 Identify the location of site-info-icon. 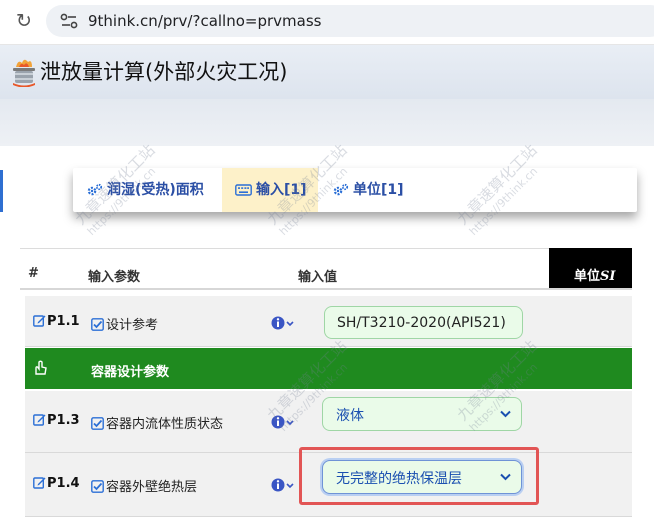
(69, 21).